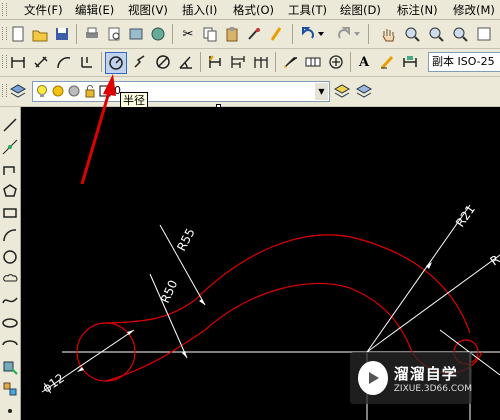 This screenshot has height=420, width=500. Describe the element at coordinates (109, 85) in the screenshot. I see `annotation-arrowhead` at that location.